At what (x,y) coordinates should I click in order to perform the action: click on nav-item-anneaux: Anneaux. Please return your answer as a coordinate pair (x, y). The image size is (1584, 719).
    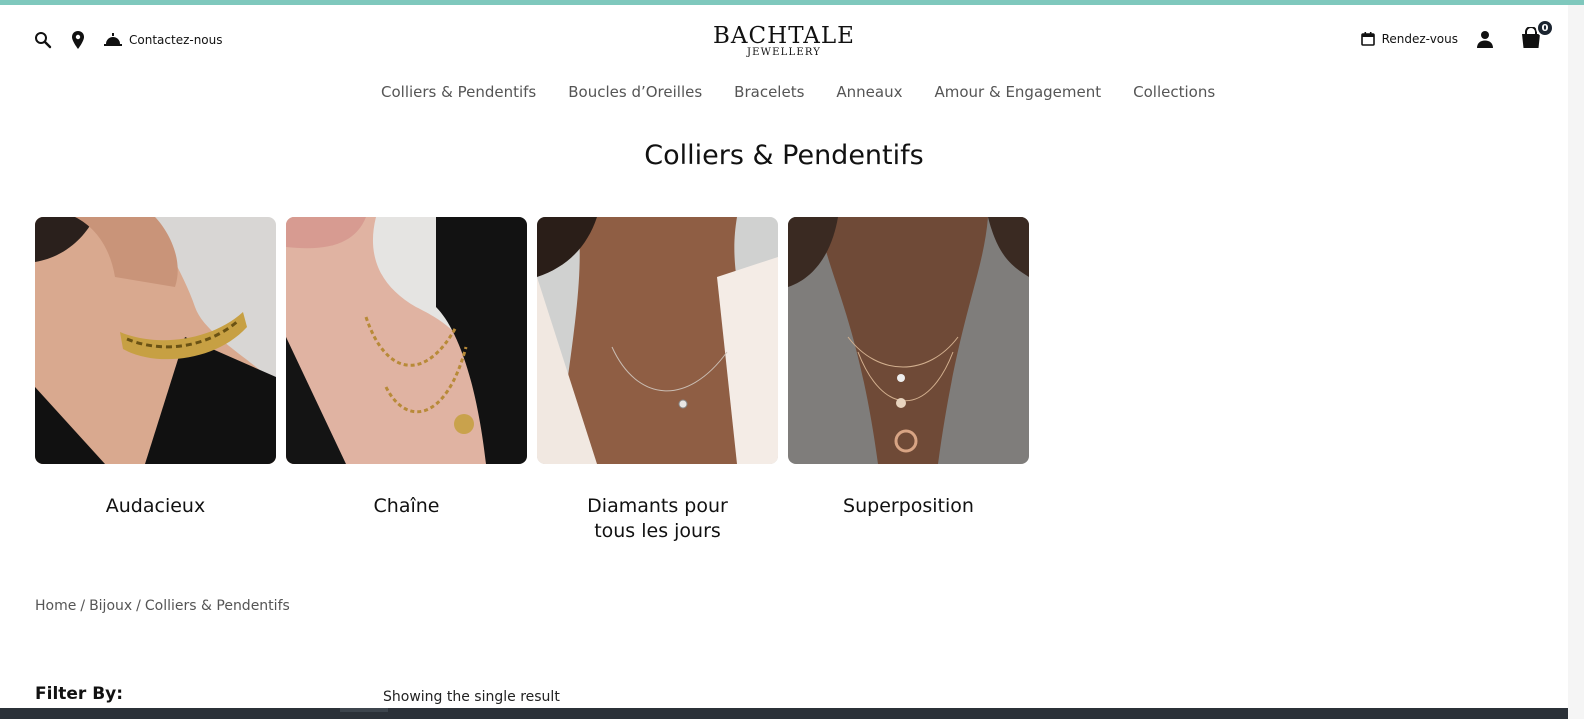
    Looking at the image, I should click on (869, 92).